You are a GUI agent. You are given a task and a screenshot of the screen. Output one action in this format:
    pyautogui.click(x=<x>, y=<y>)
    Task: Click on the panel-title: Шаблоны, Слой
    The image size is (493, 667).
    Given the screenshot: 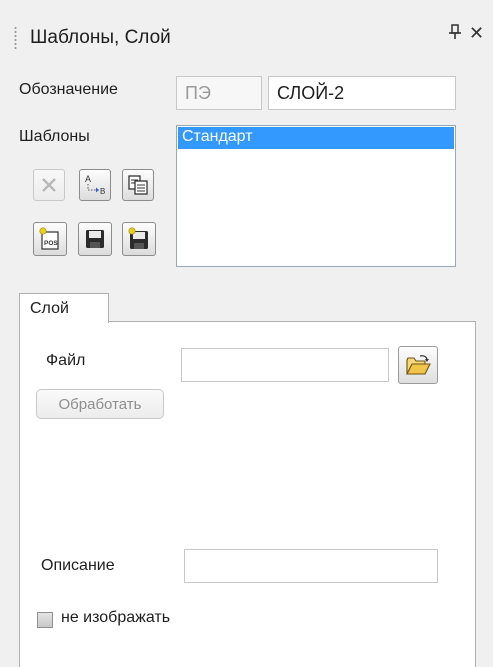 What is the action you would take?
    pyautogui.click(x=100, y=37)
    